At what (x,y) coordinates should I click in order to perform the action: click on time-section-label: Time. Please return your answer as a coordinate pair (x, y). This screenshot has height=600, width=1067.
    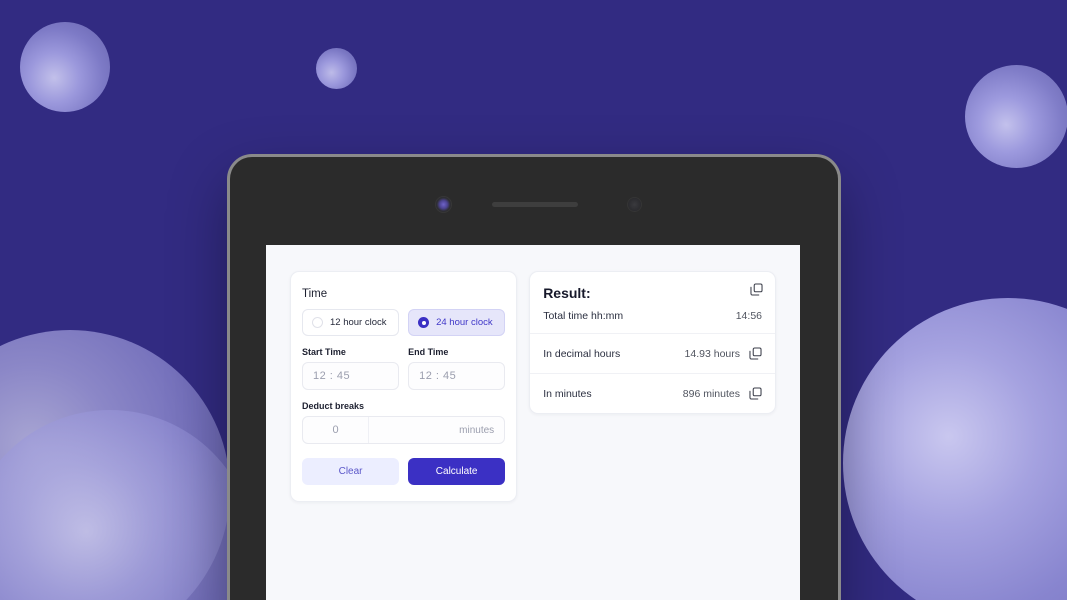
    Looking at the image, I should click on (315, 294).